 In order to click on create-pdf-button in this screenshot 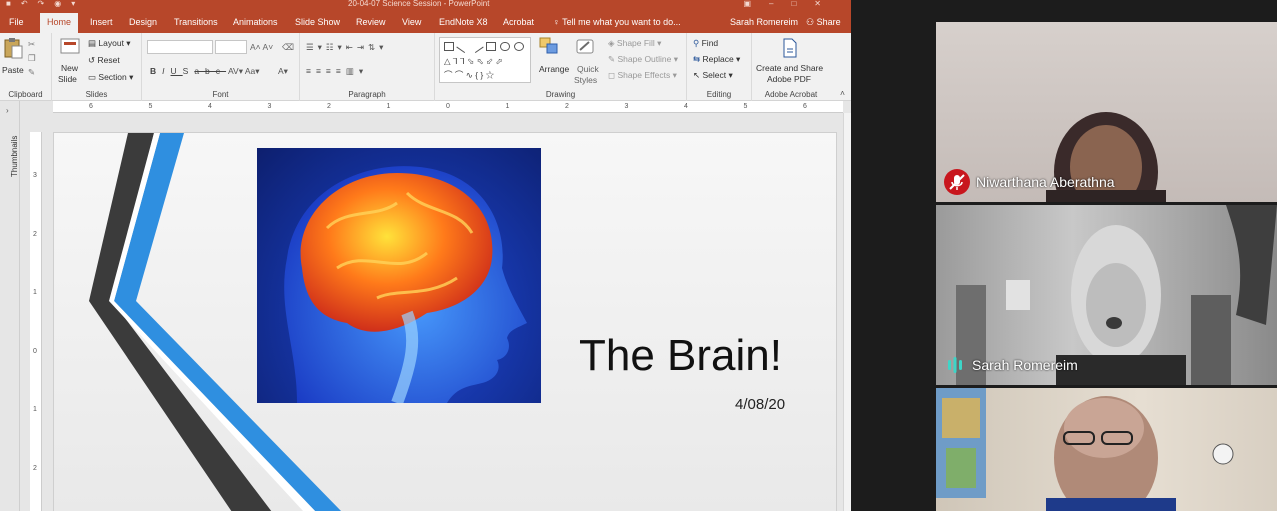, I will do `click(790, 49)`.